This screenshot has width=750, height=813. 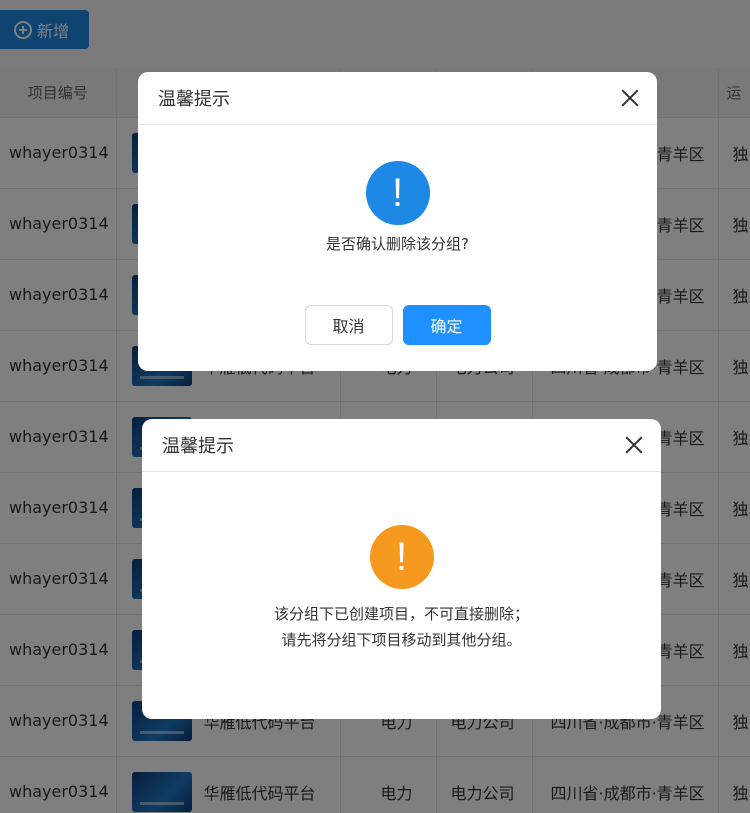 What do you see at coordinates (401, 614) in the screenshot?
I see `dialog-message-line1: 该分组下已创建项目，不可直接删除；` at bounding box center [401, 614].